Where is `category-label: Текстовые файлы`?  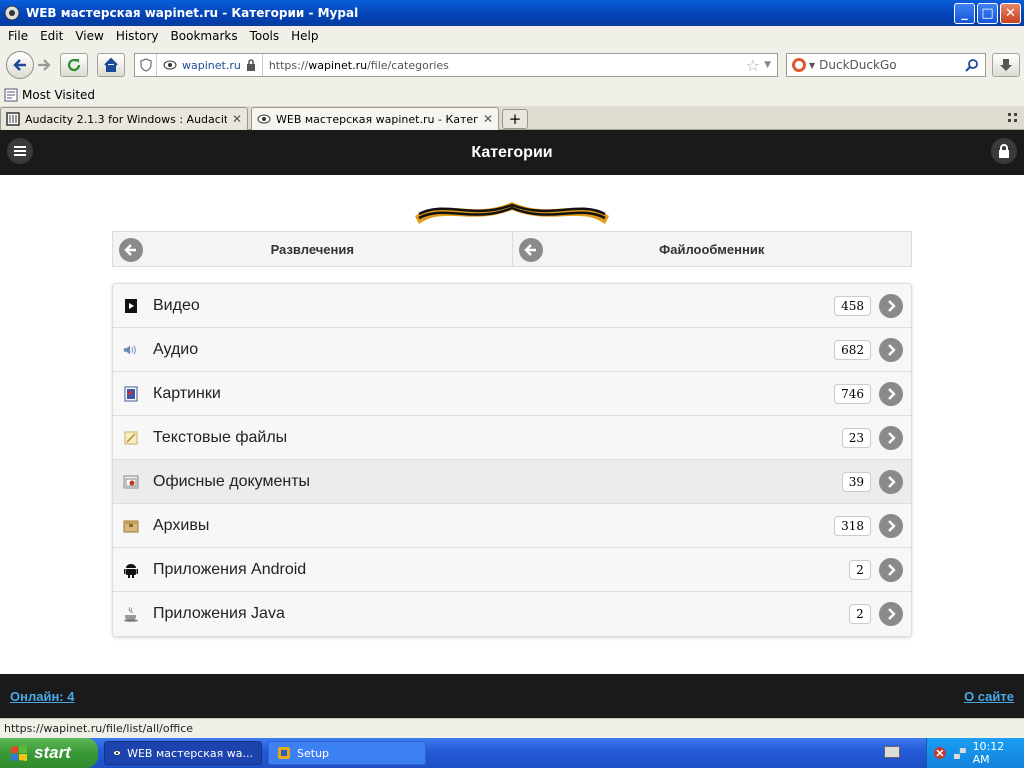
category-label: Текстовые файлы is located at coordinates (220, 437).